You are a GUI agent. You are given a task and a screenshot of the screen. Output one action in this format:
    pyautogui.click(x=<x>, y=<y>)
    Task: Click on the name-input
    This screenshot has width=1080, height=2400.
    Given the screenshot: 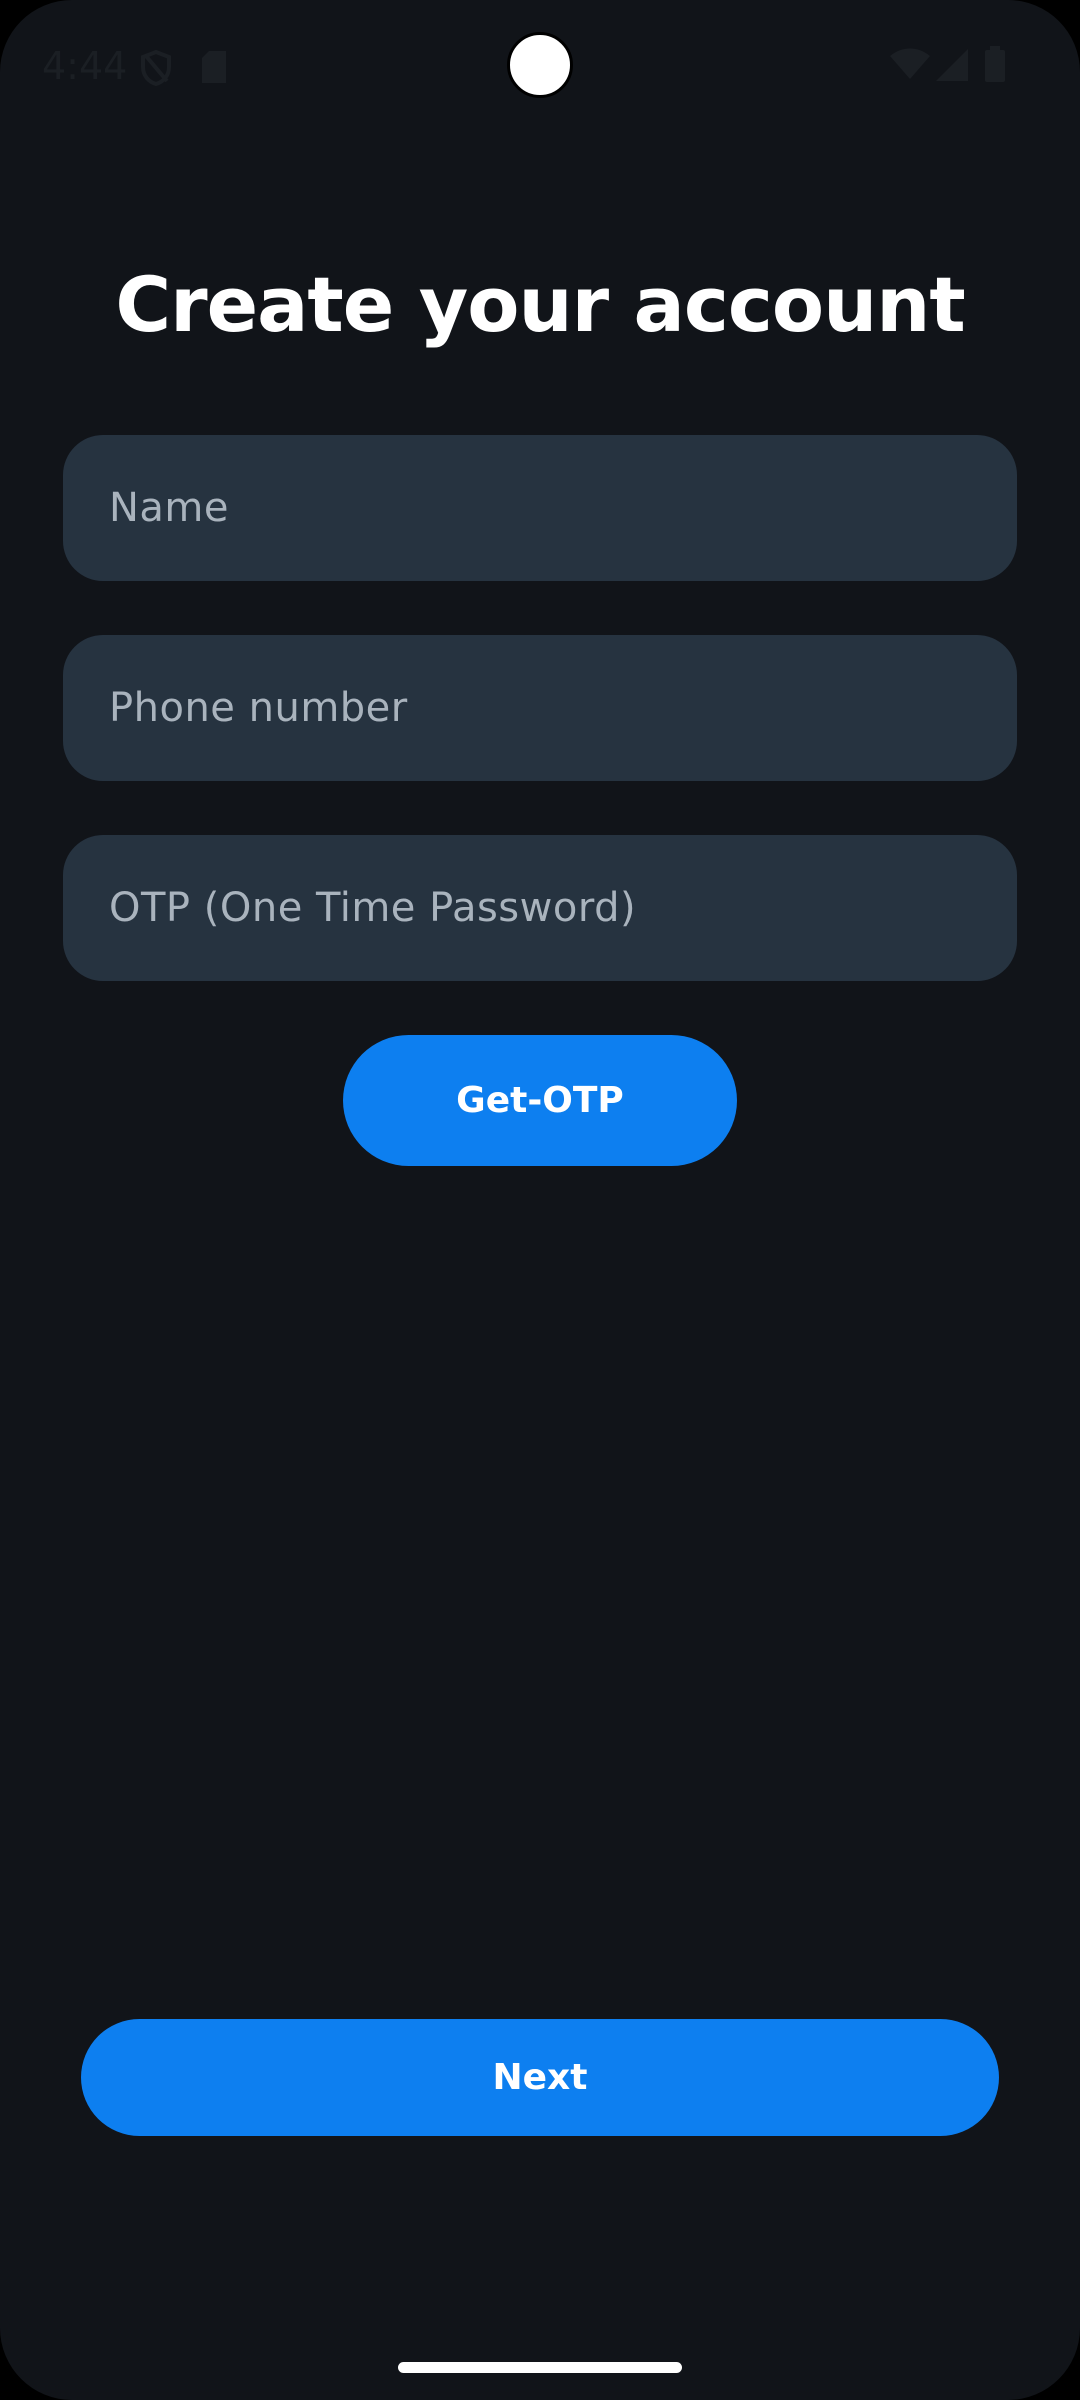 What is the action you would take?
    pyautogui.click(x=540, y=508)
    